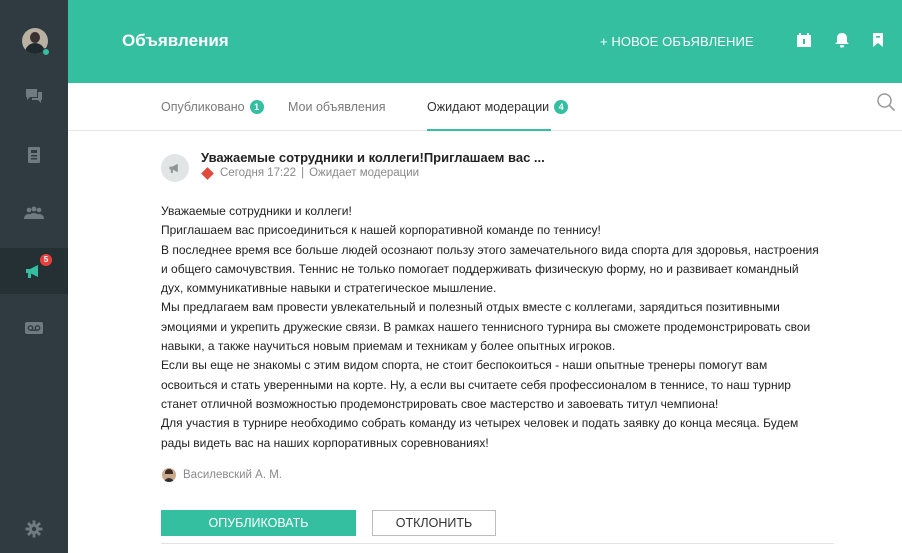 The image size is (902, 553). I want to click on tab-label: Опубликовано, so click(203, 107).